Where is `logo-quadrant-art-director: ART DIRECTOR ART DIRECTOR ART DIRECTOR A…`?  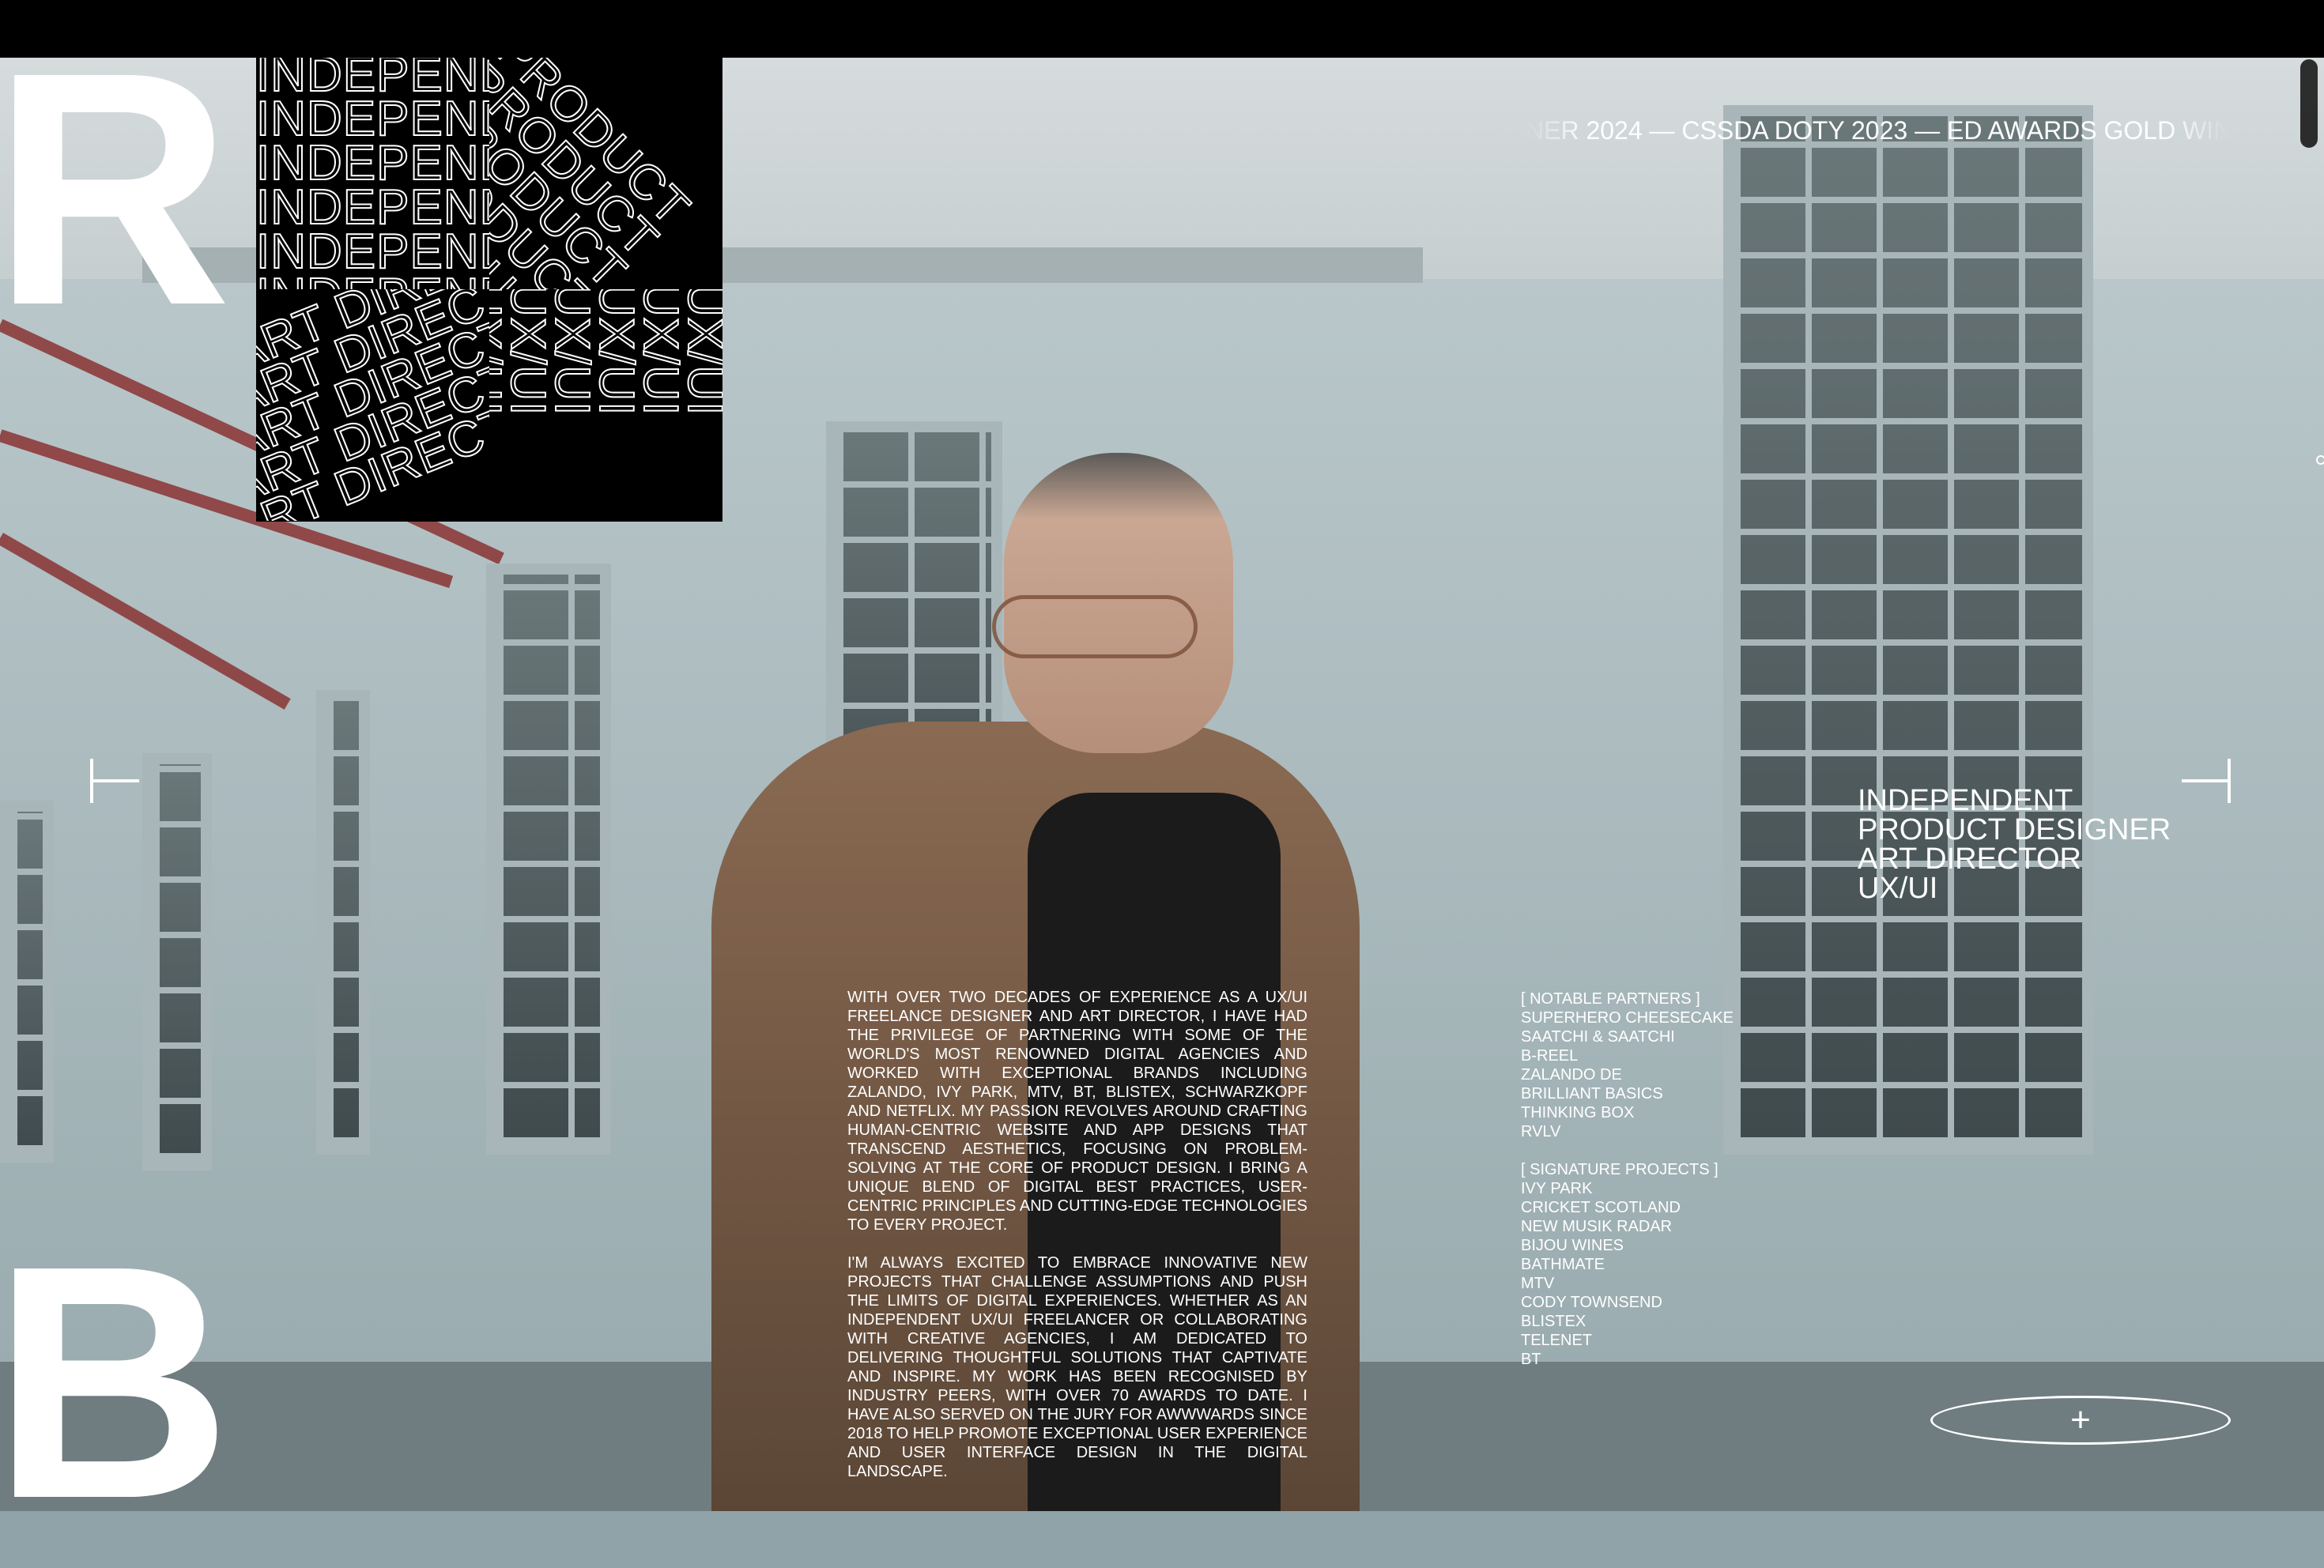
logo-quadrant-art-director: ART DIRECTOR ART DIRECTOR ART DIRECTOR A… is located at coordinates (372, 405).